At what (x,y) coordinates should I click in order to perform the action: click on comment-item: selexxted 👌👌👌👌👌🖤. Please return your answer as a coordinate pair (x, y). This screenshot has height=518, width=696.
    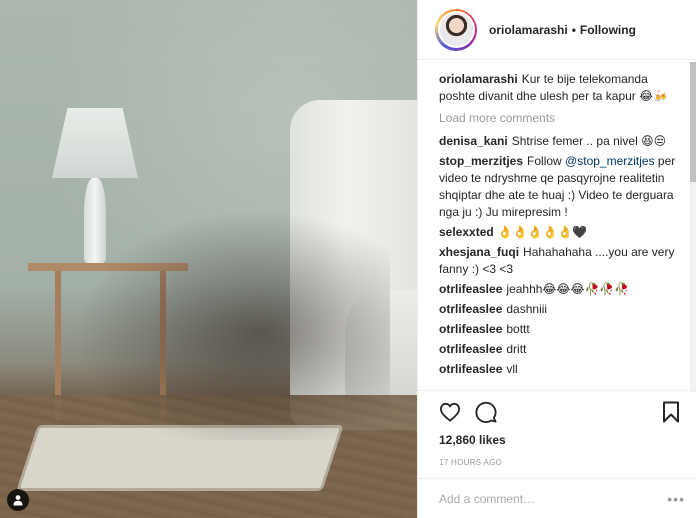
    Looking at the image, I should click on (559, 232).